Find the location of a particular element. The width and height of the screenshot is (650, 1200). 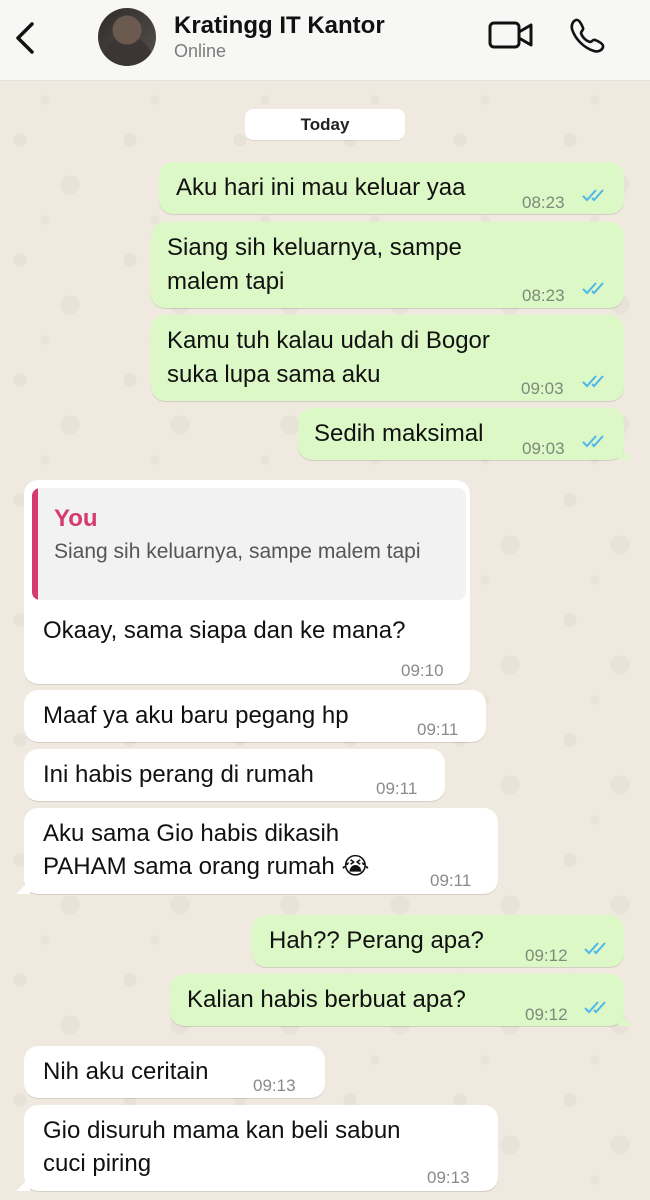

date-divider: Today is located at coordinates (325, 124).